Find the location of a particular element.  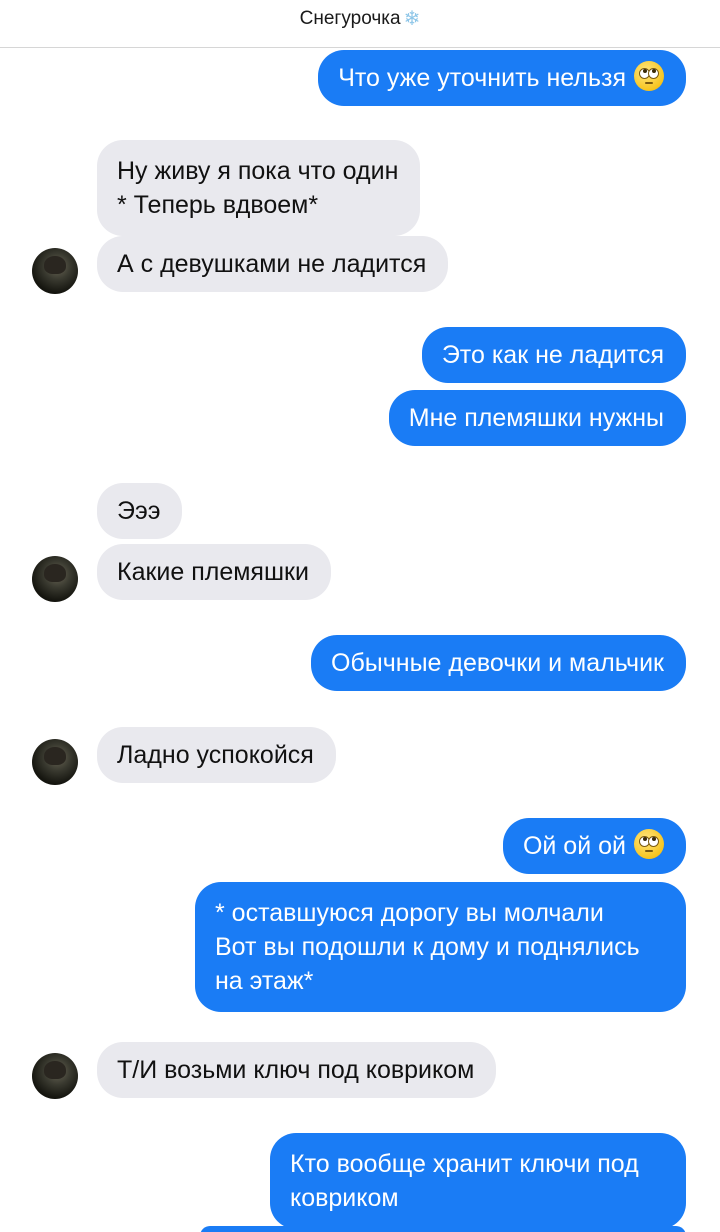

message-bubble-incoming: Ладно успокойся is located at coordinates (216, 755).